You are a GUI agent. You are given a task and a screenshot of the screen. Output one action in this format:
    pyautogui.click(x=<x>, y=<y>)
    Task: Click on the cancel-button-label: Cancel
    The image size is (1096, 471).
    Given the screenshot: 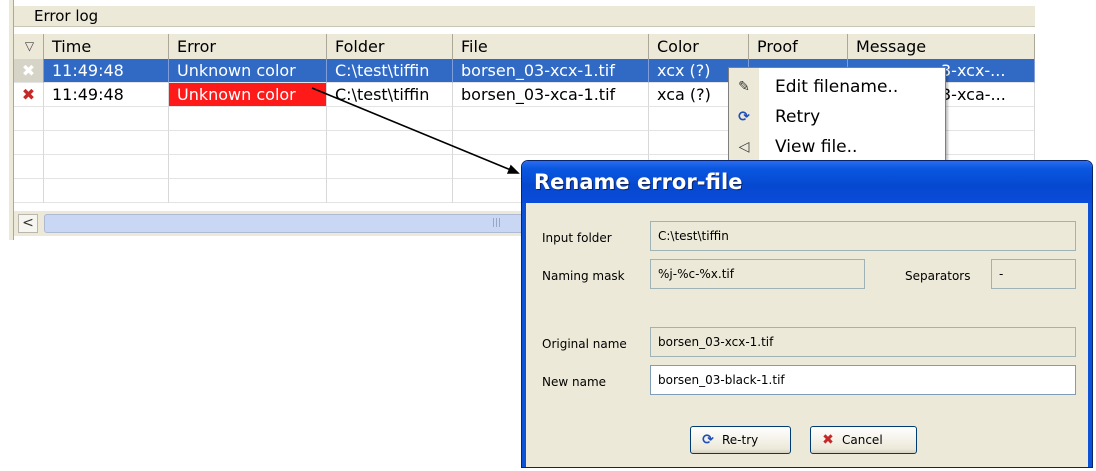 What is the action you would take?
    pyautogui.click(x=862, y=440)
    